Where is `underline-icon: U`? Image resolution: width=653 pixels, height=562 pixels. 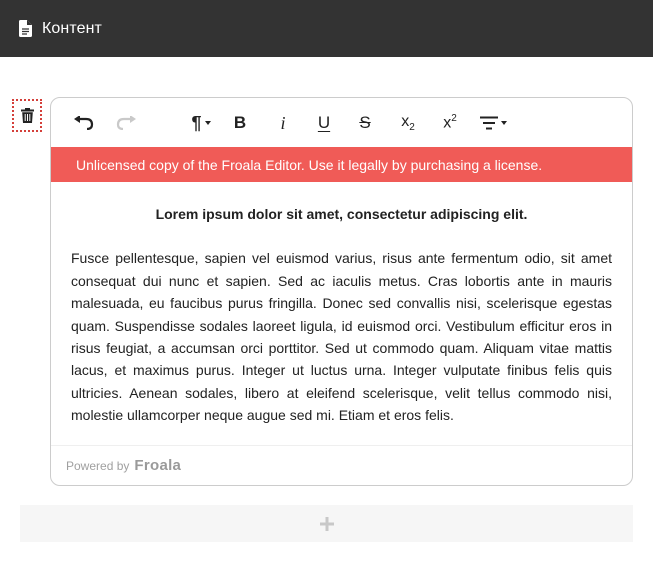
underline-icon: U is located at coordinates (324, 122).